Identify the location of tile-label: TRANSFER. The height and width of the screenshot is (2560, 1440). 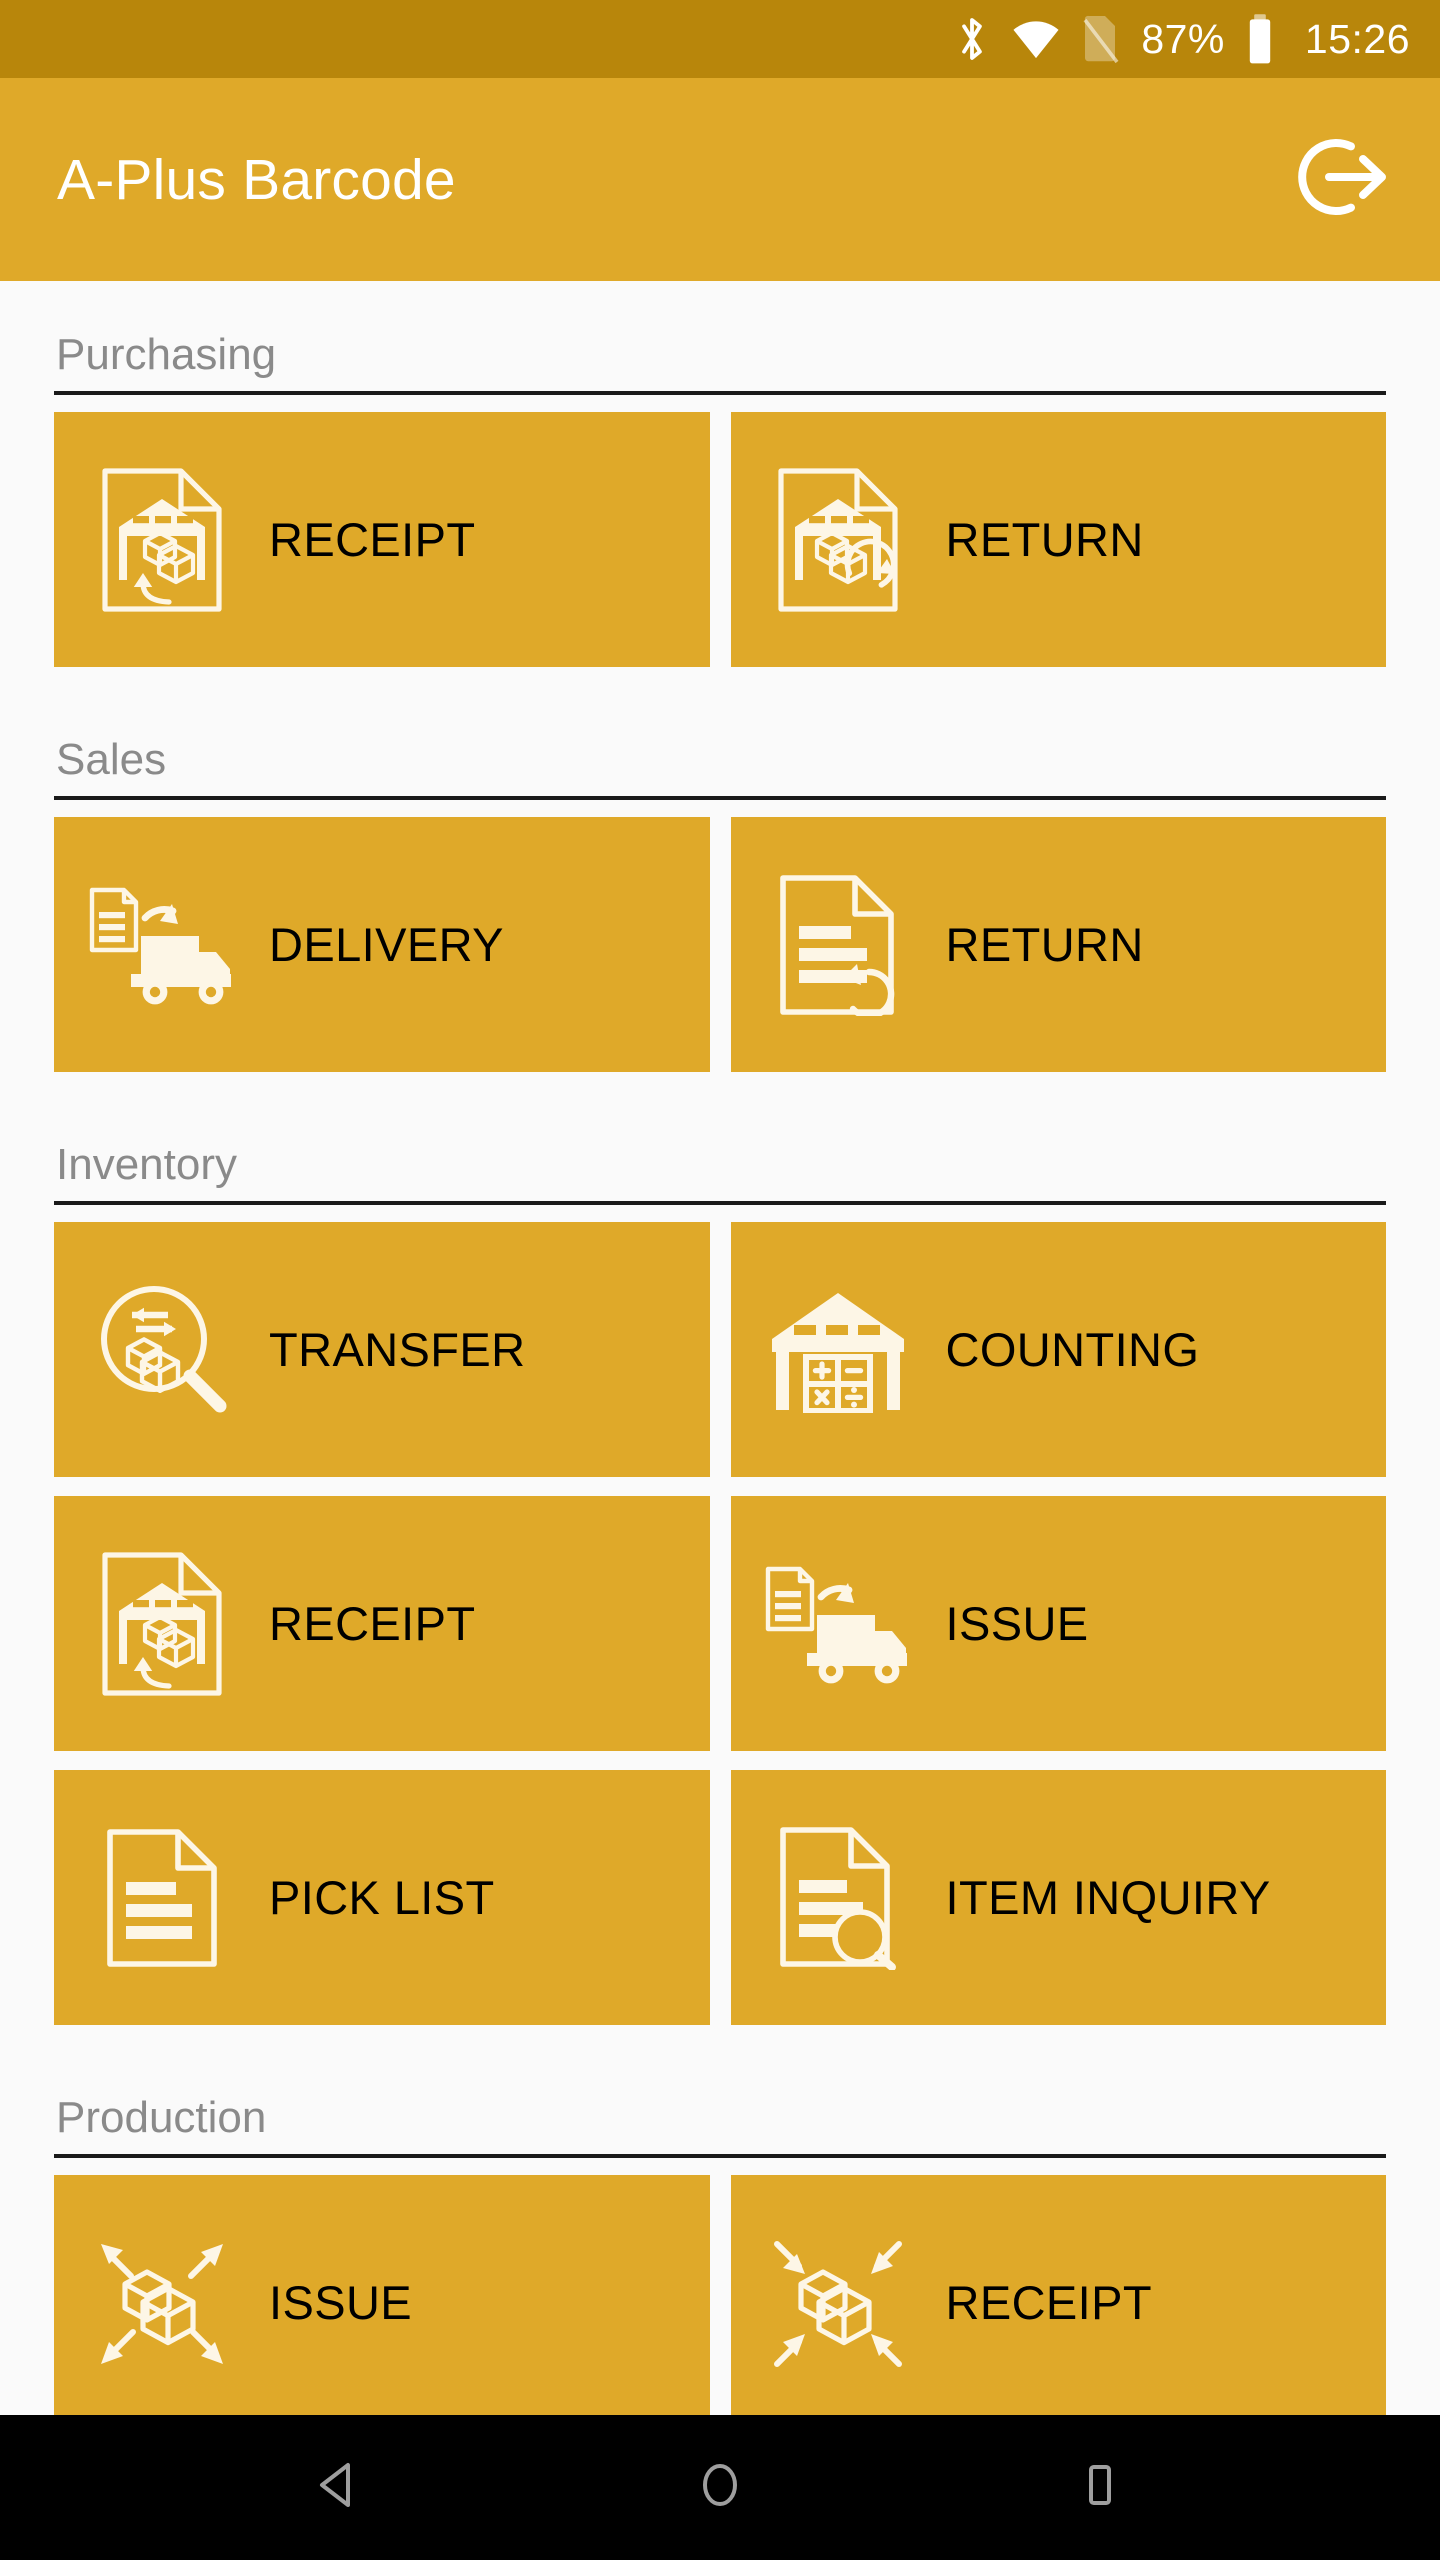
(397, 1349).